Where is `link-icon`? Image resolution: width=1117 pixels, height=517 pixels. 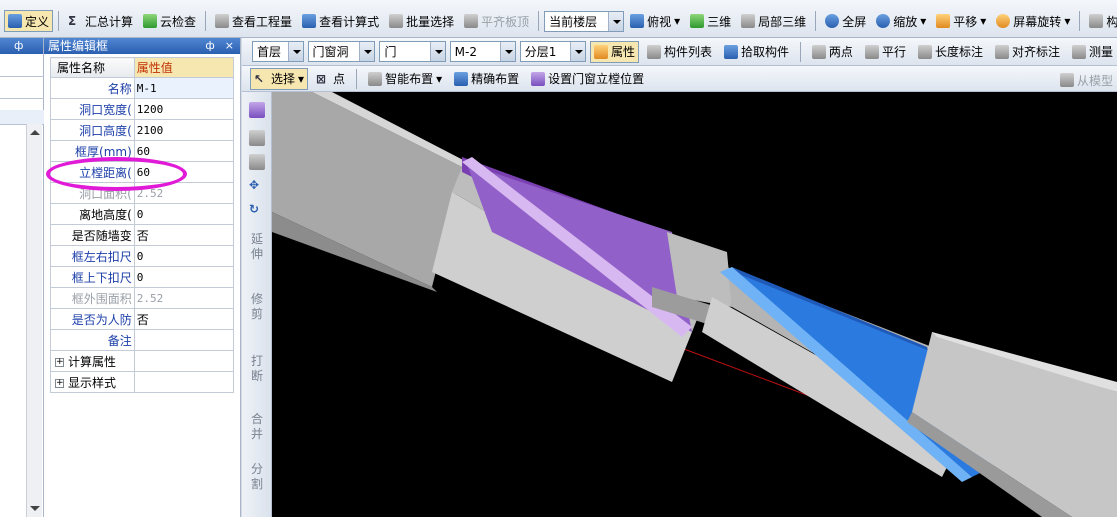
link-icon is located at coordinates (222, 21).